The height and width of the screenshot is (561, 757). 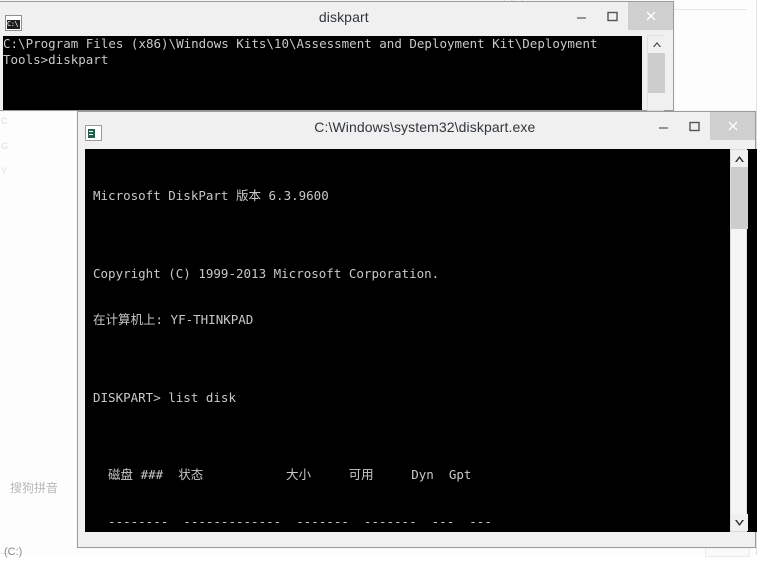 I want to click on drive-label: (C:), so click(x=13, y=552).